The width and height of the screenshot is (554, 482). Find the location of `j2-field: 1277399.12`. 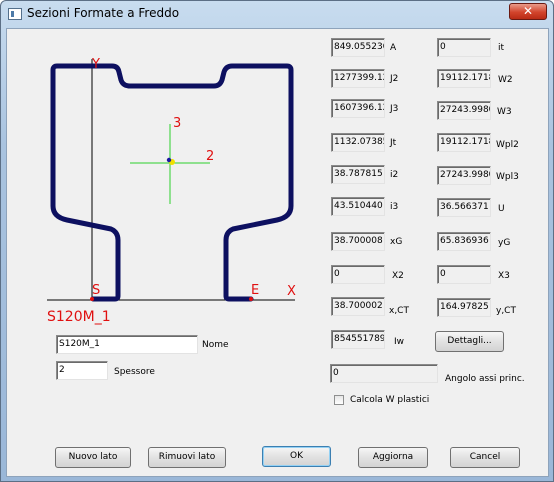

j2-field: 1277399.12 is located at coordinates (358, 78).